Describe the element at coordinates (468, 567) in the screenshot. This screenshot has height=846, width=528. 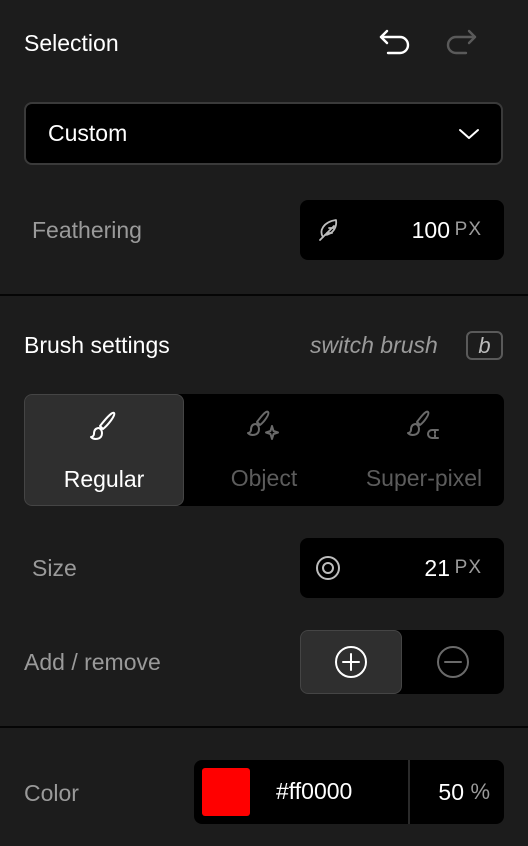
I see `brush-size-unit: PX` at that location.